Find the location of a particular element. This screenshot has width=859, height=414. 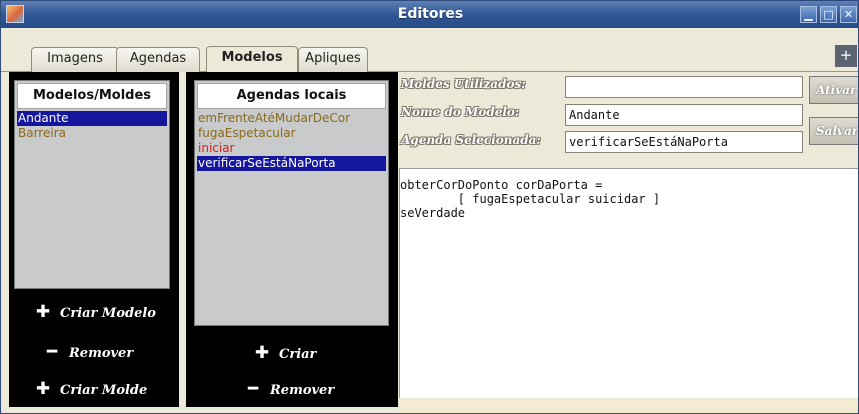

agendas-list-header: Agendas locais is located at coordinates (291, 96).